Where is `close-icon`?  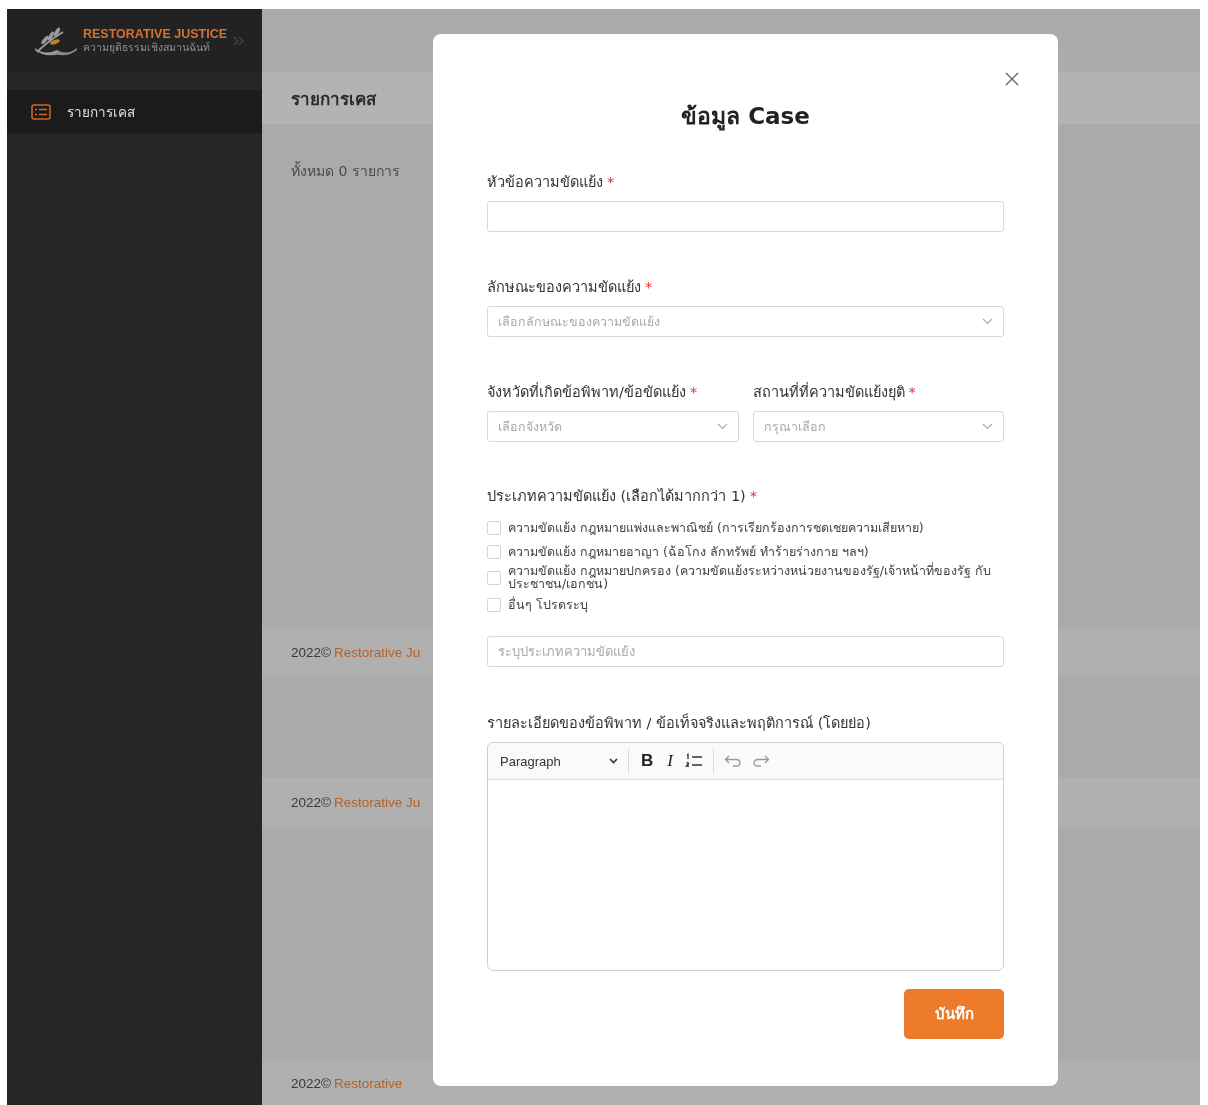 close-icon is located at coordinates (1012, 79).